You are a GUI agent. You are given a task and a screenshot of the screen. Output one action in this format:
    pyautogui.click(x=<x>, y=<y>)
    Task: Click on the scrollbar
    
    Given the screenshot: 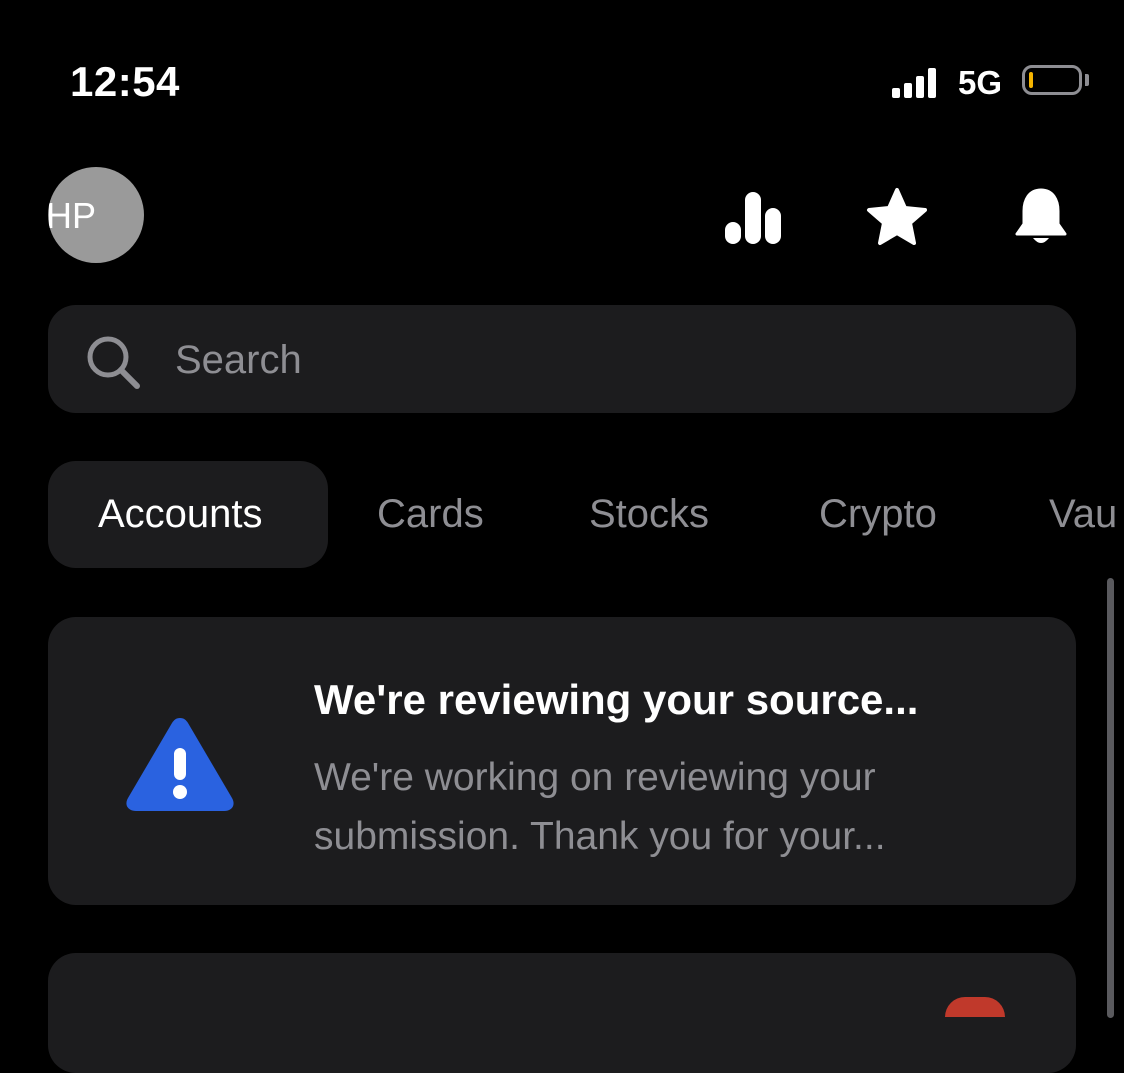 What is the action you would take?
    pyautogui.click(x=1110, y=798)
    